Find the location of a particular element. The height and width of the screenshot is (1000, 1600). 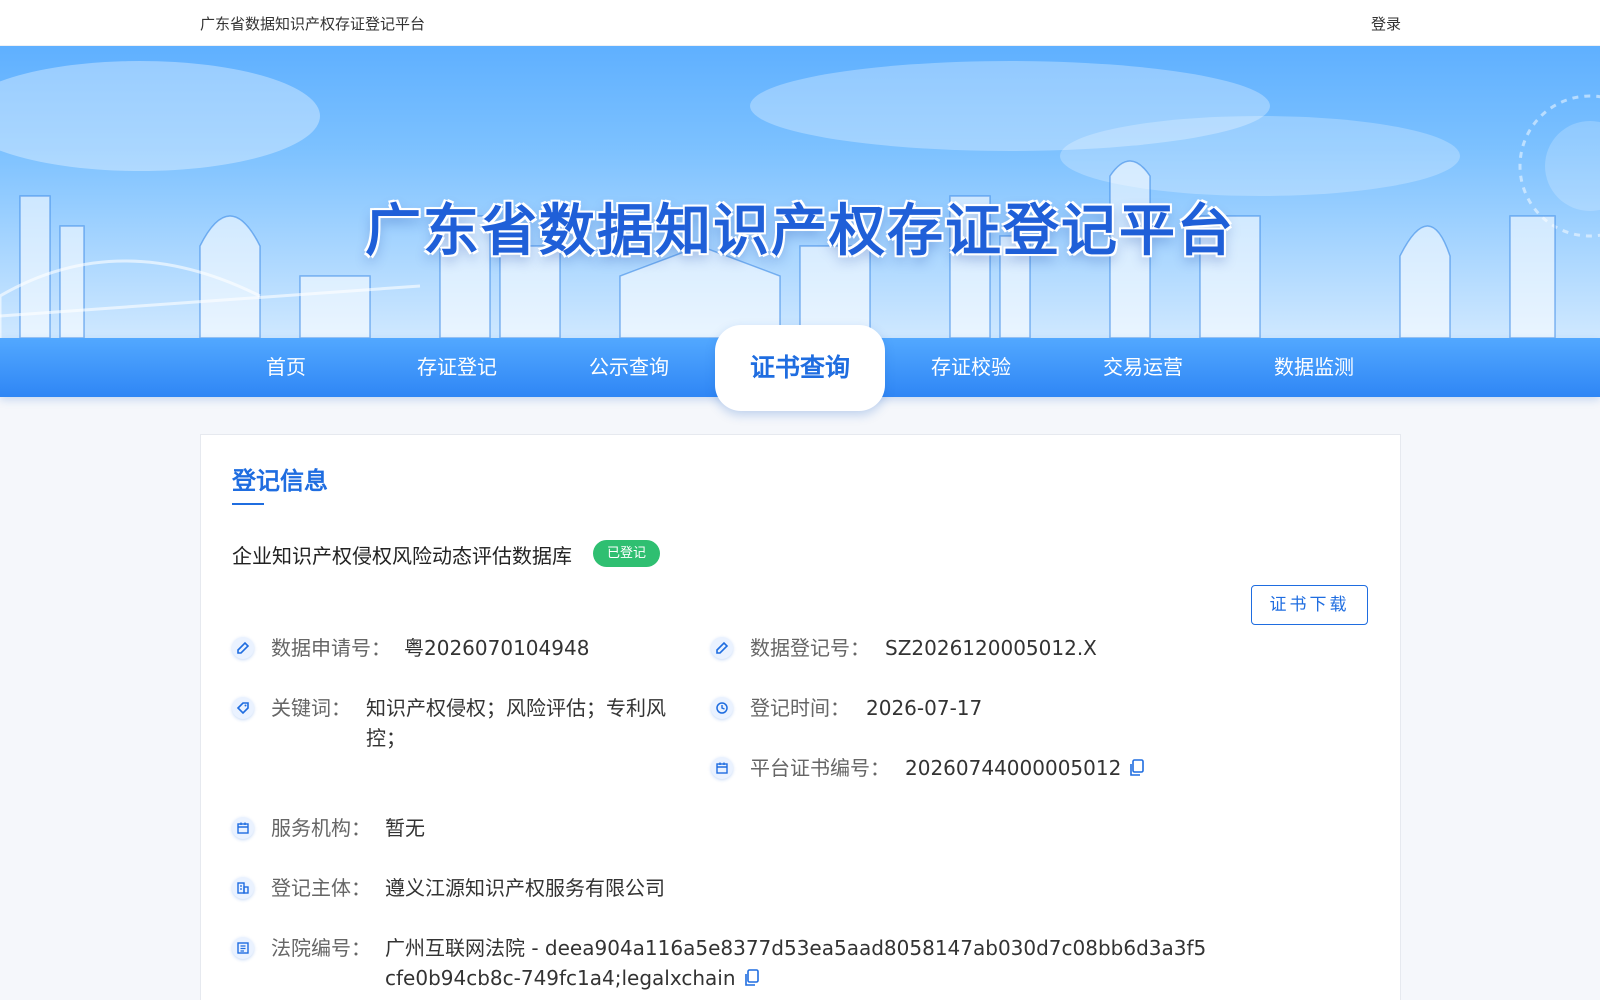

banner-title: 广东省数据知识产权存证登记平台 is located at coordinates (800, 231).